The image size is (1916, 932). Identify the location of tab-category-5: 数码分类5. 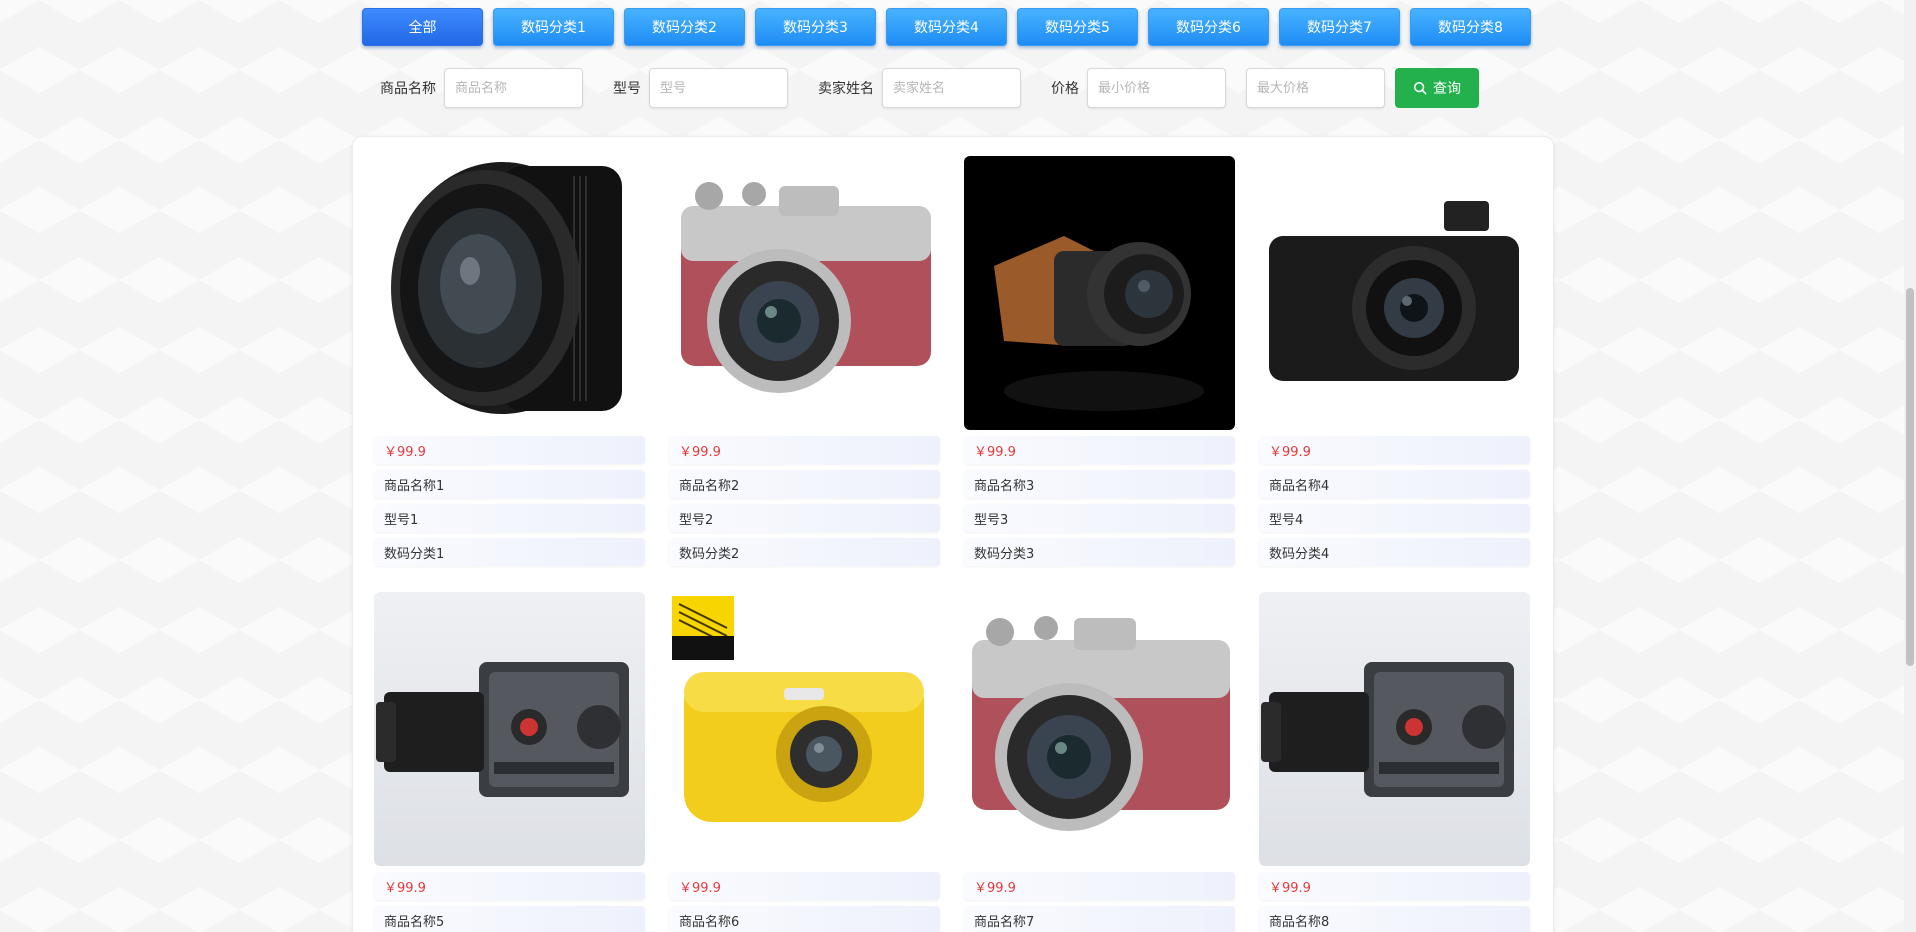
(1077, 27).